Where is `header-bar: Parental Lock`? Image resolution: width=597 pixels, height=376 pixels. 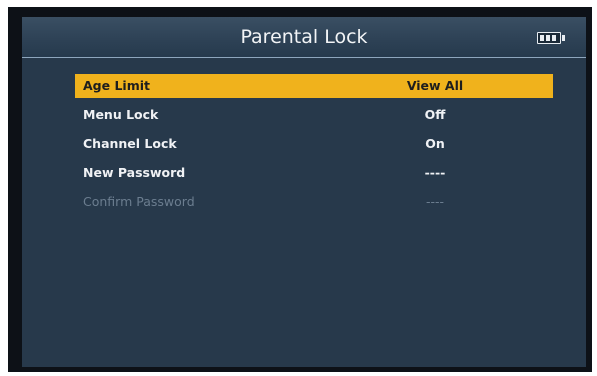
header-bar: Parental Lock is located at coordinates (304, 37).